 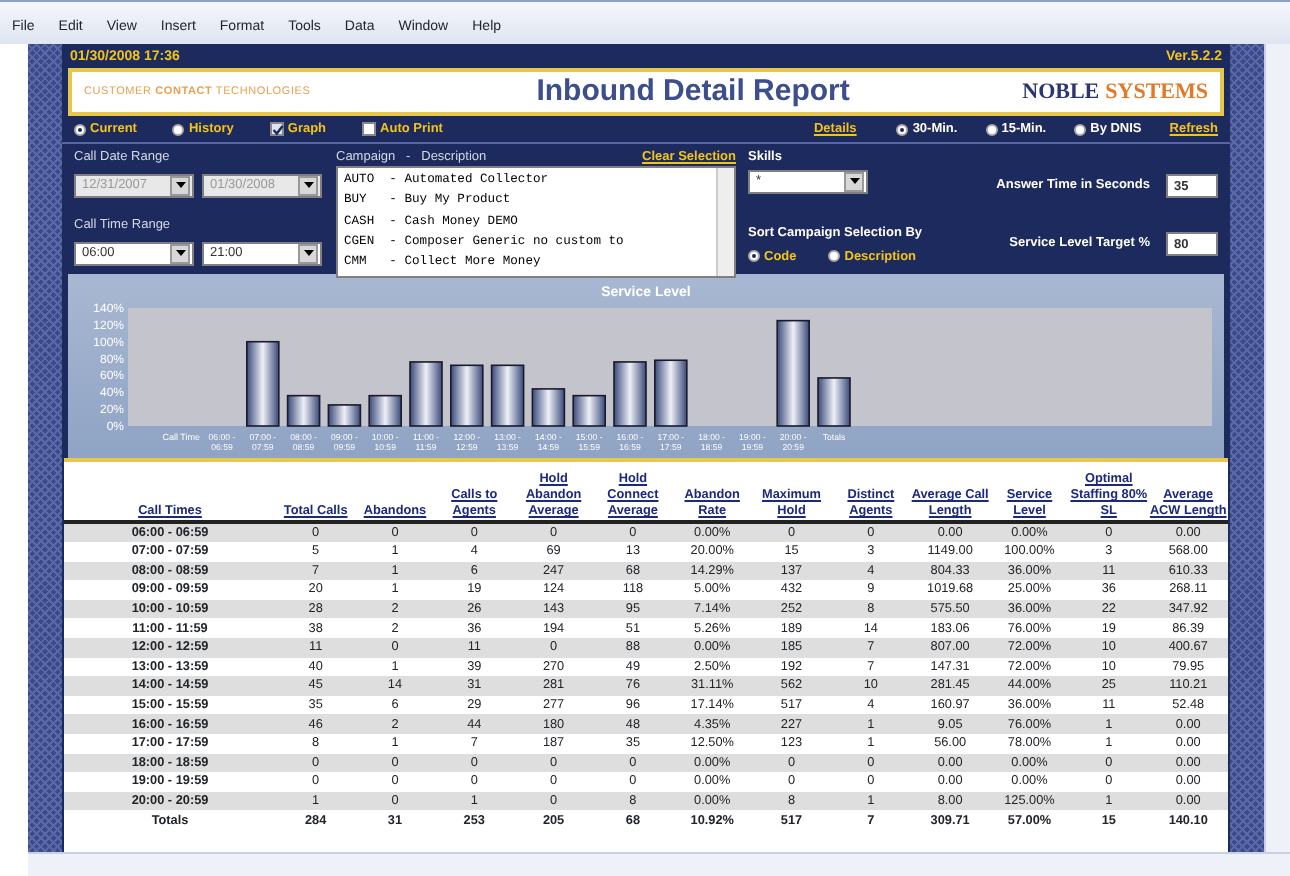 I want to click on vertical-scrollbar, so click(x=1277, y=448).